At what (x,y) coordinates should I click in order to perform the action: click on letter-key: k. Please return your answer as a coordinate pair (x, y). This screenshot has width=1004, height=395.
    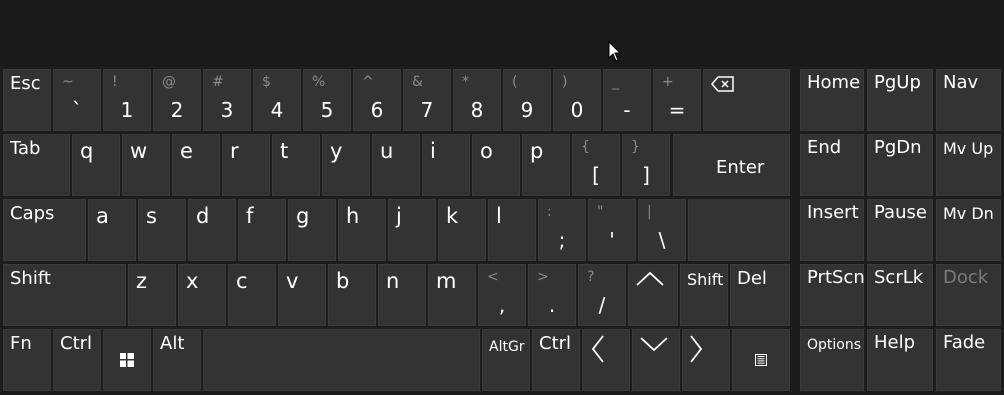
    Looking at the image, I should click on (462, 230).